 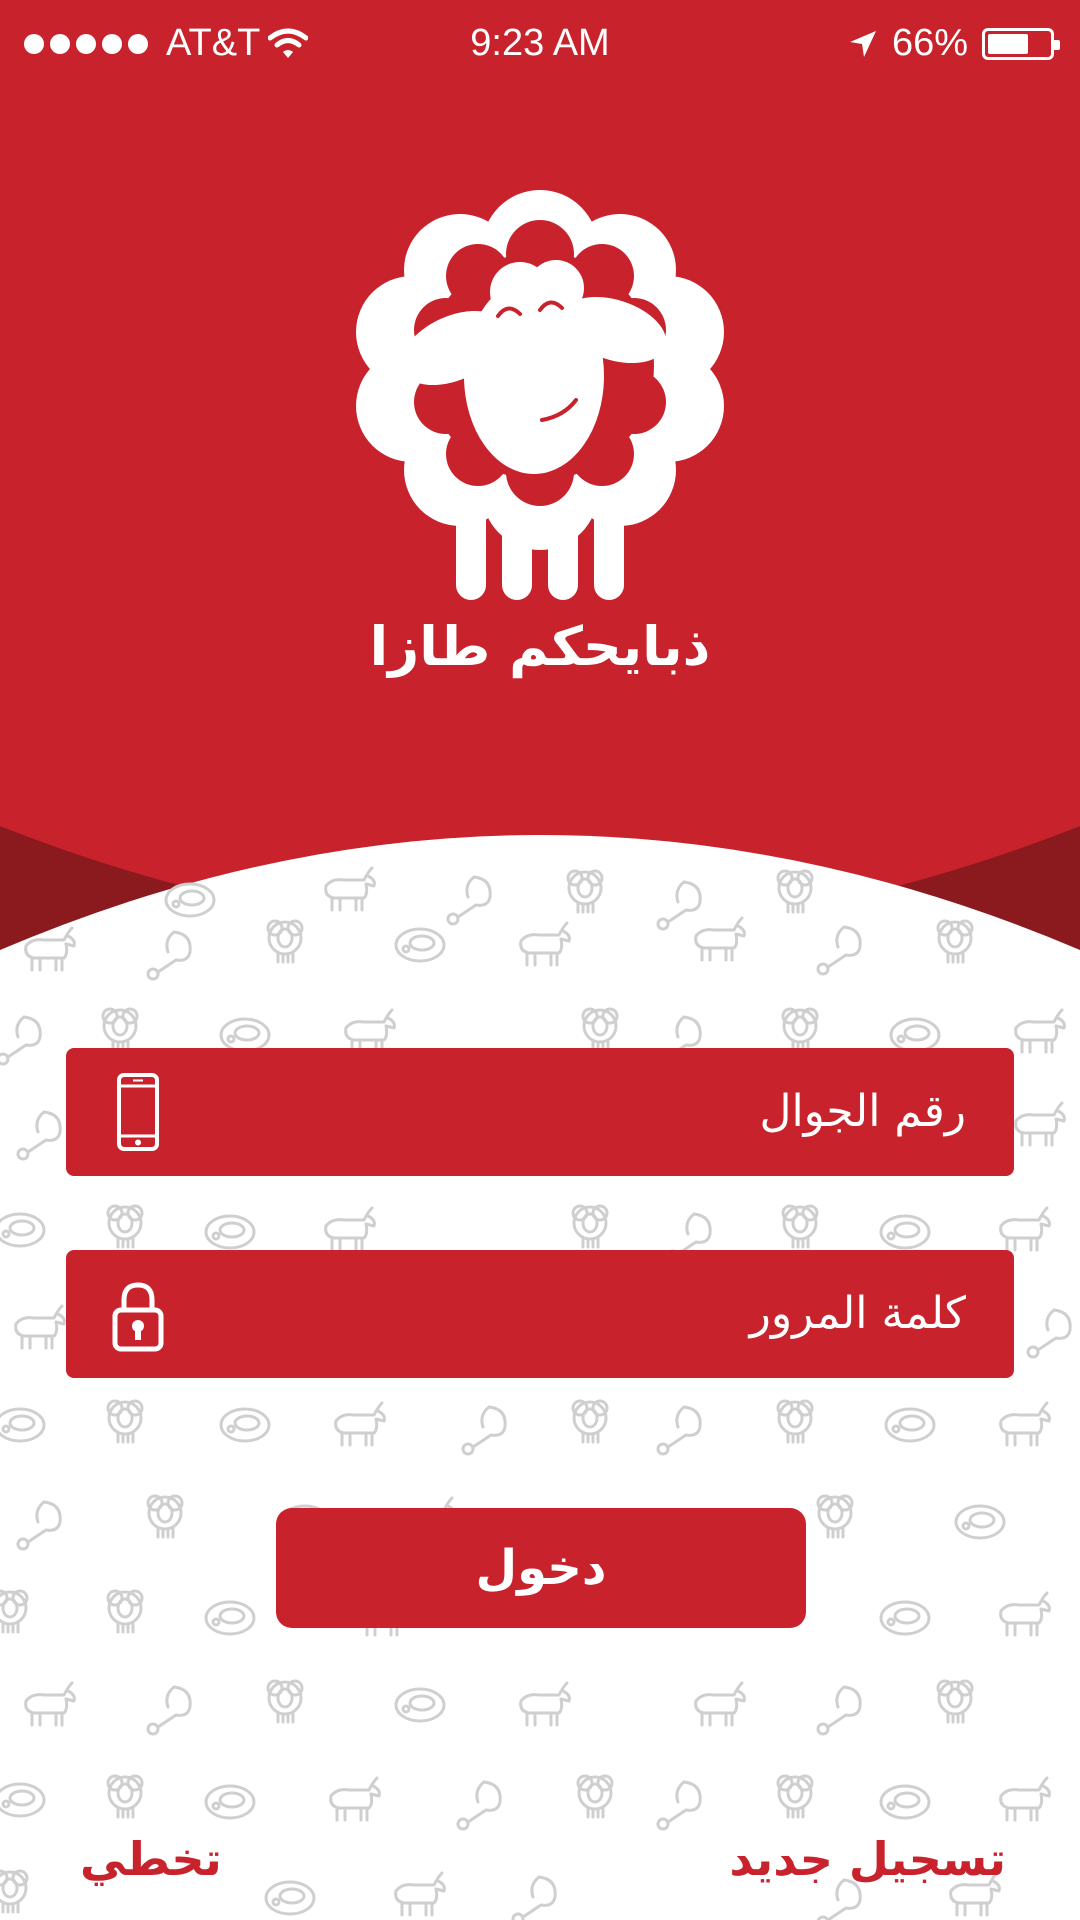 What do you see at coordinates (540, 646) in the screenshot?
I see `brand-name: ذبايحكم طازا` at bounding box center [540, 646].